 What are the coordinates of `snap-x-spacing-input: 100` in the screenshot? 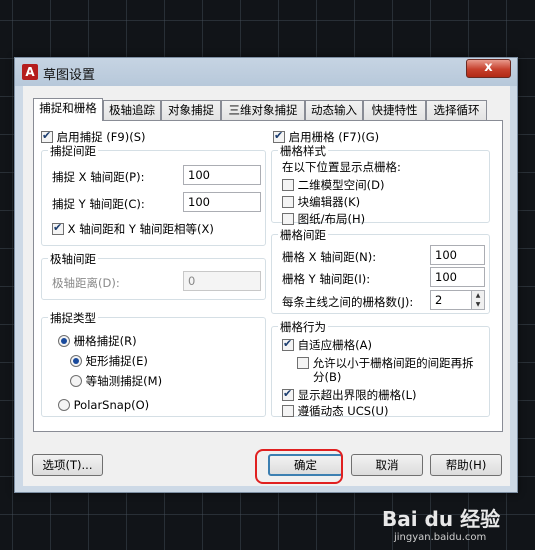 It's located at (222, 175).